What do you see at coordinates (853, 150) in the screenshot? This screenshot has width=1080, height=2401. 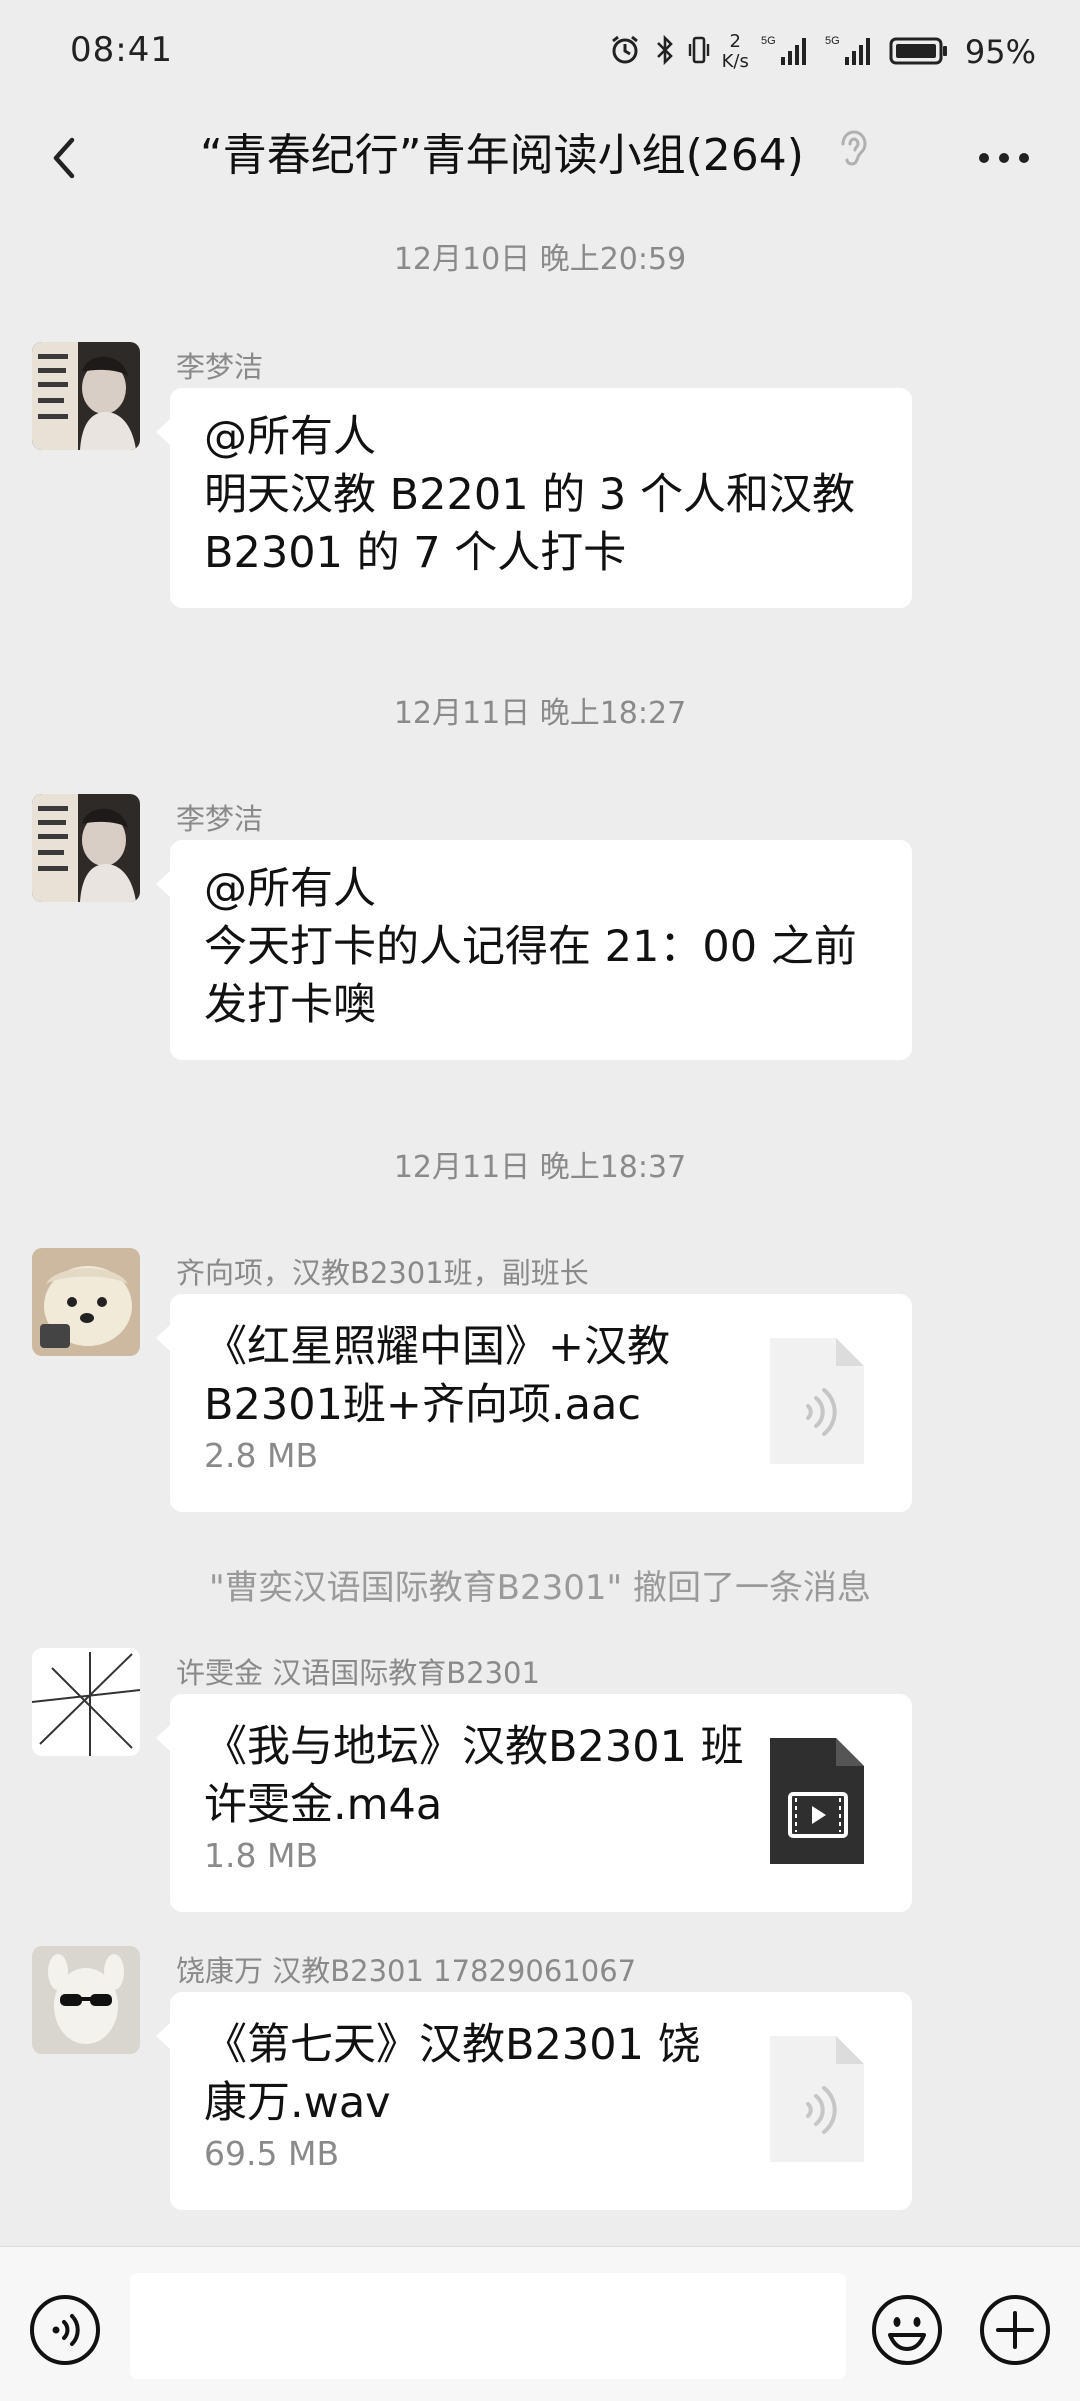 I see `mute-notification-icon` at bounding box center [853, 150].